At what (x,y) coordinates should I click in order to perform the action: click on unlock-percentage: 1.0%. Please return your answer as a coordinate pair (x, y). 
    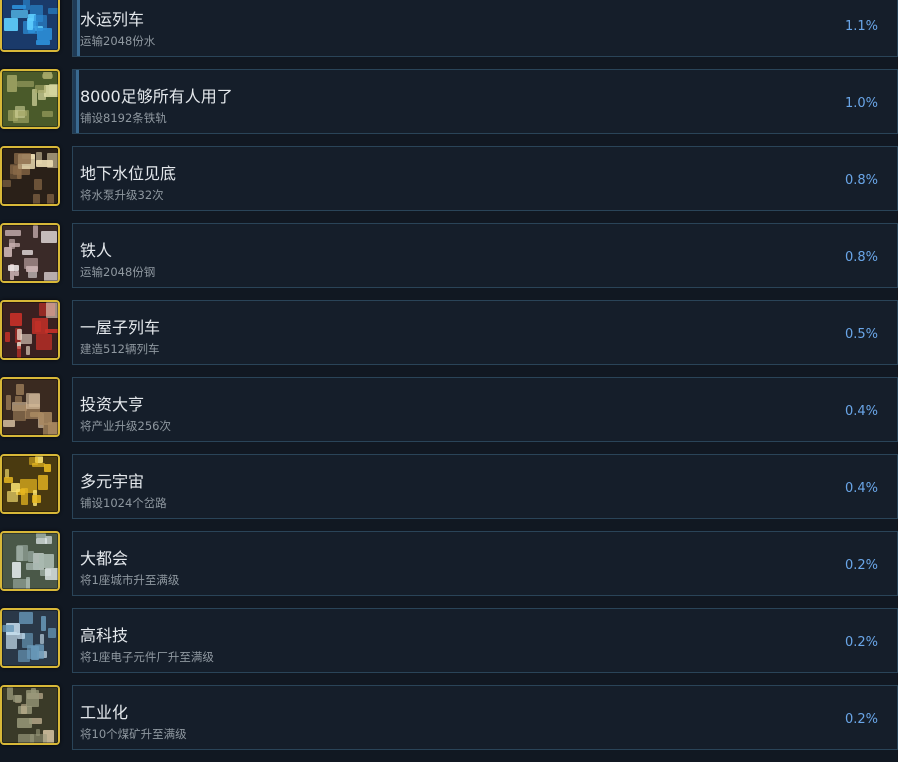
    Looking at the image, I should click on (861, 103).